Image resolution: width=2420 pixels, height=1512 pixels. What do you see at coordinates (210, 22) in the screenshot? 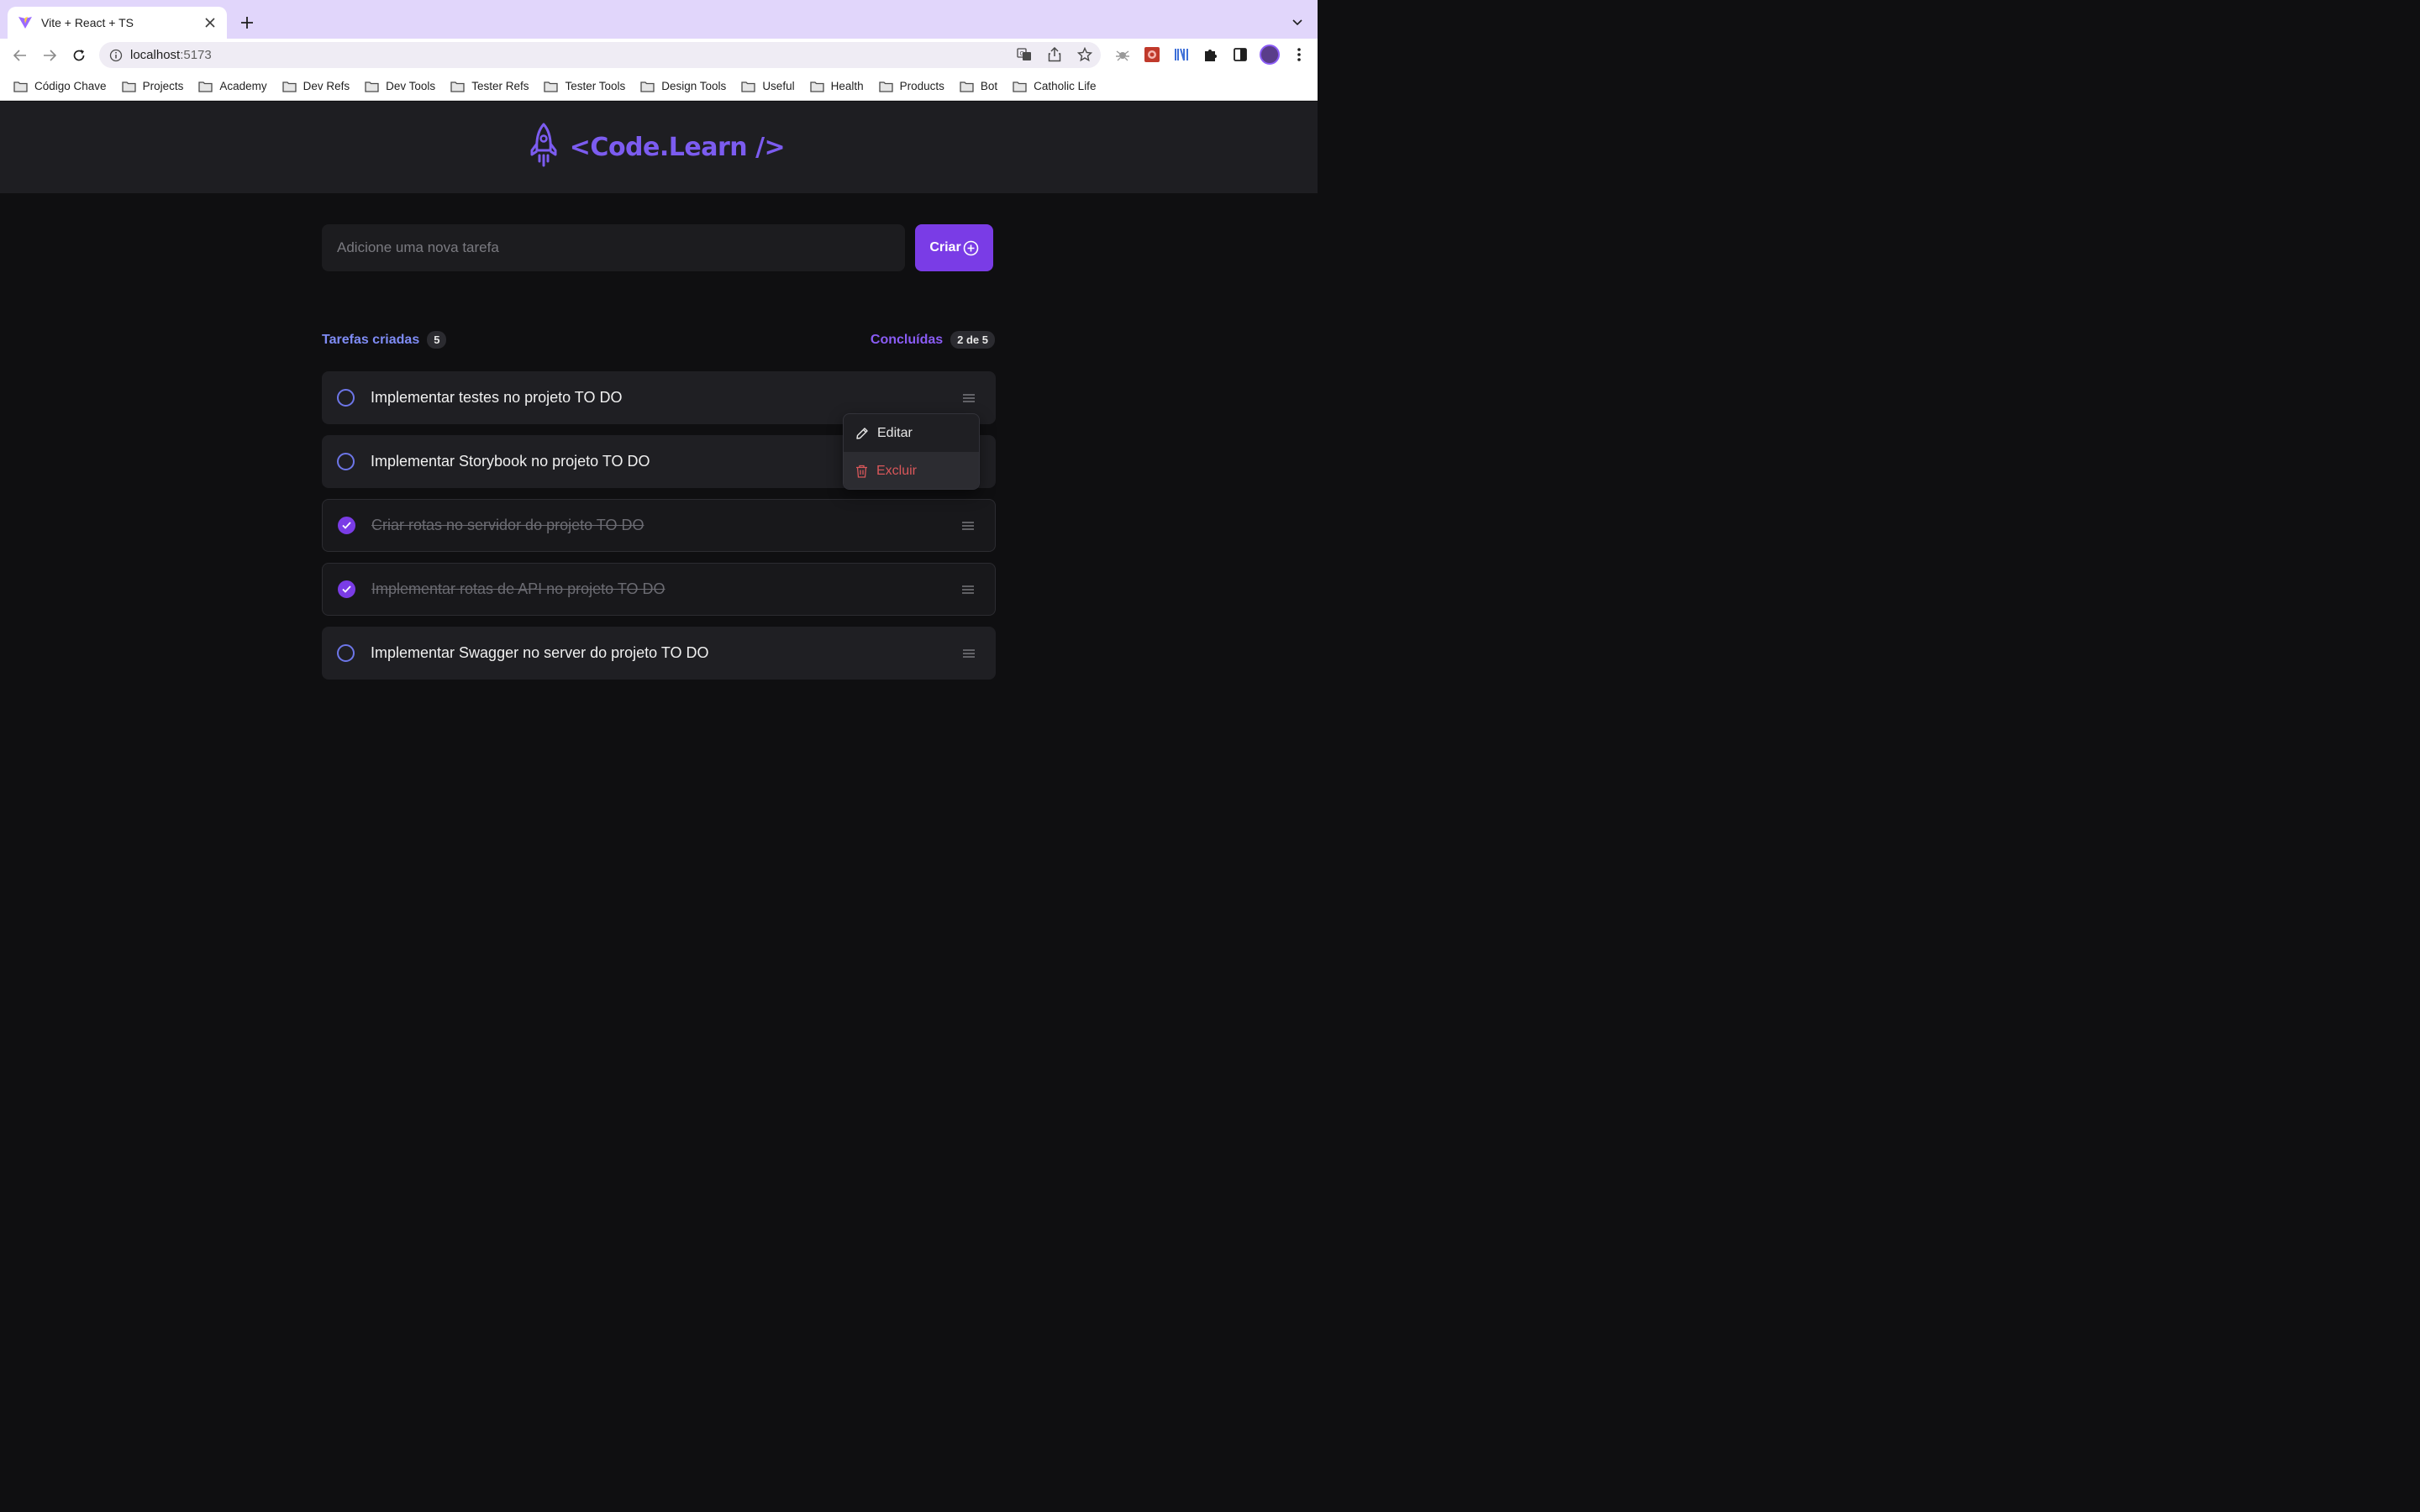
I see `close-icon` at bounding box center [210, 22].